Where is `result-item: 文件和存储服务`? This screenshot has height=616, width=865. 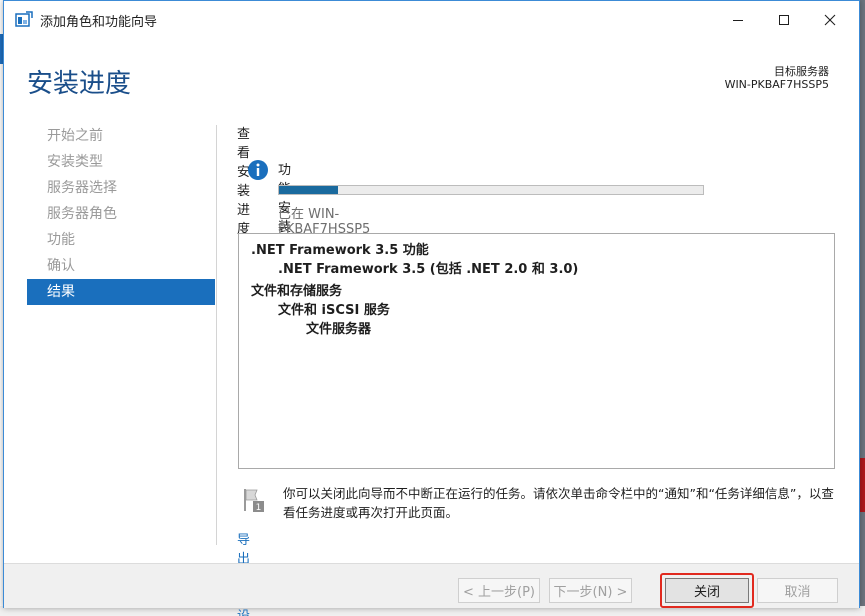
result-item: 文件和存储服务 is located at coordinates (297, 291).